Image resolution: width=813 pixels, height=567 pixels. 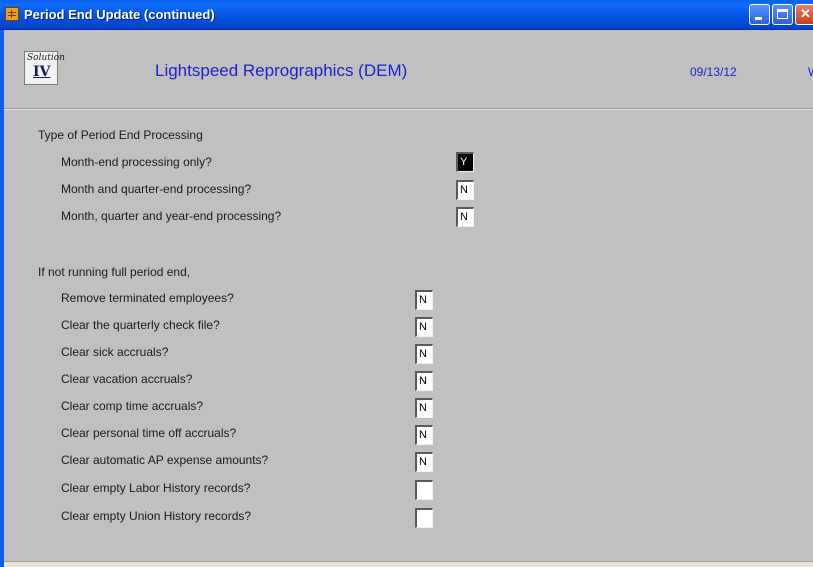 I want to click on app-grid-icon, so click(x=12, y=14).